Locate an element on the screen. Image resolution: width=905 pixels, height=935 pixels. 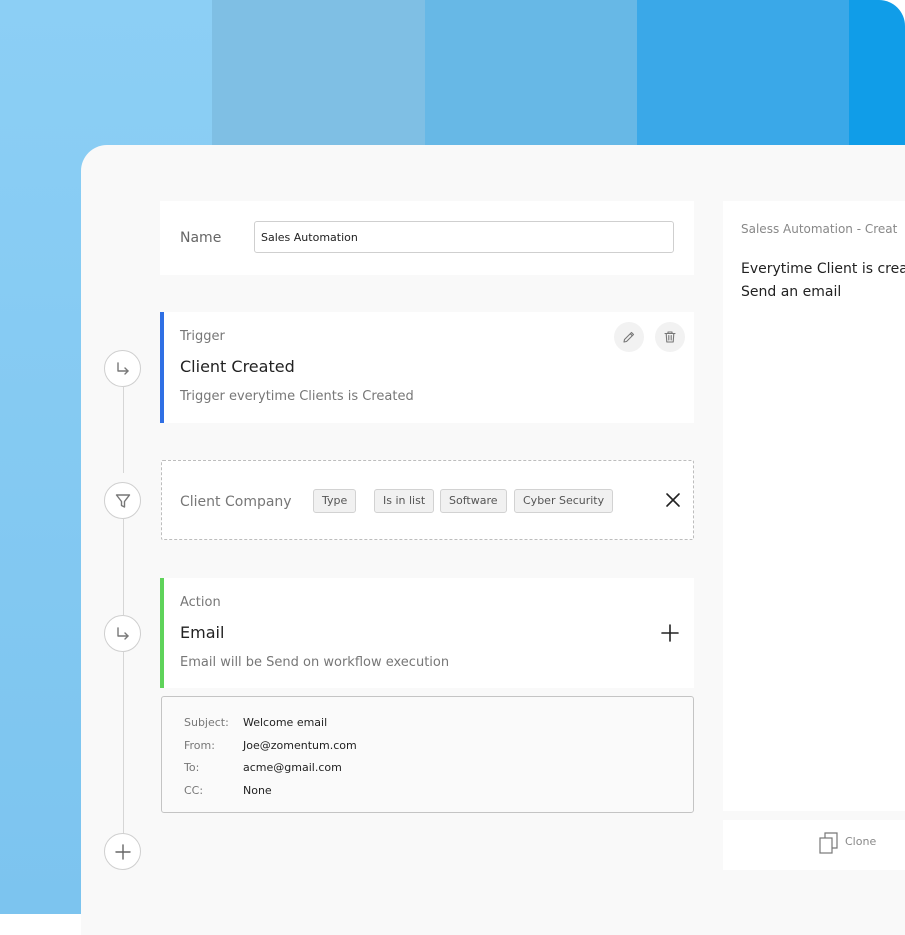
email-cc-value: None is located at coordinates (257, 790).